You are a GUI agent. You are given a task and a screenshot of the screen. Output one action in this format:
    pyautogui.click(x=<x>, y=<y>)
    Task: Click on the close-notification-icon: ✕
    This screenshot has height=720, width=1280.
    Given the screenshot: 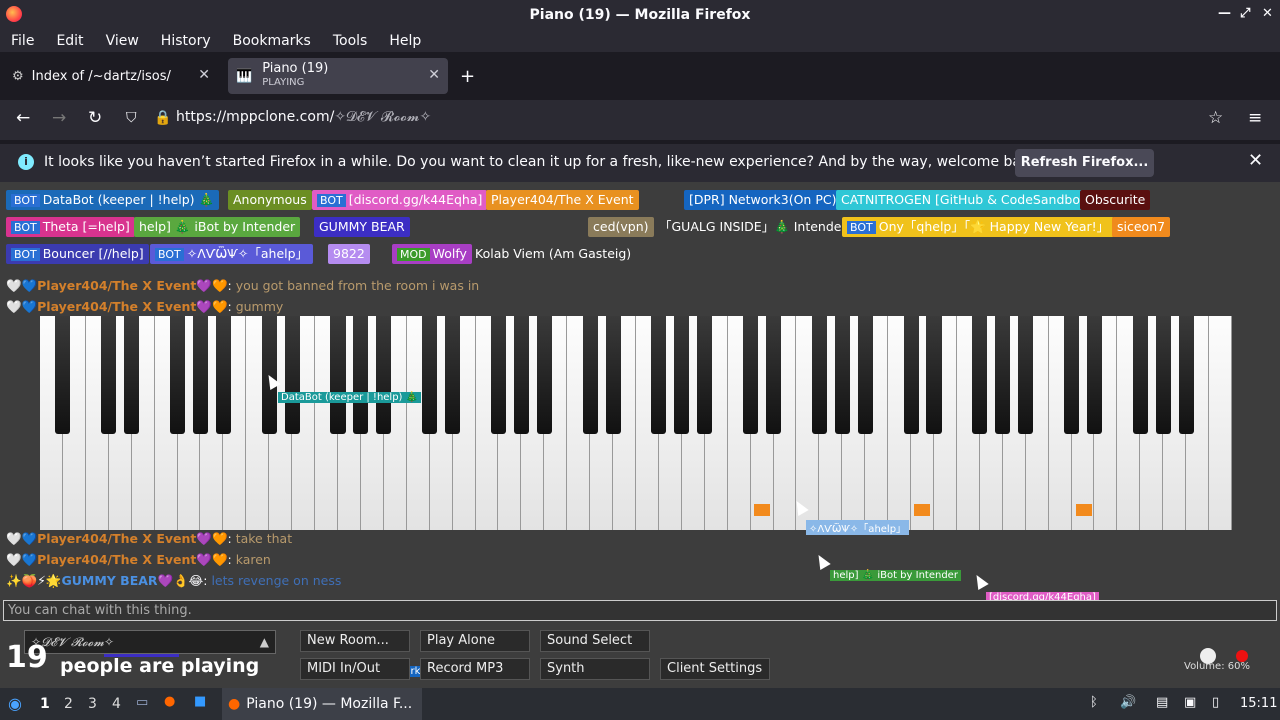 What is the action you would take?
    pyautogui.click(x=1255, y=160)
    